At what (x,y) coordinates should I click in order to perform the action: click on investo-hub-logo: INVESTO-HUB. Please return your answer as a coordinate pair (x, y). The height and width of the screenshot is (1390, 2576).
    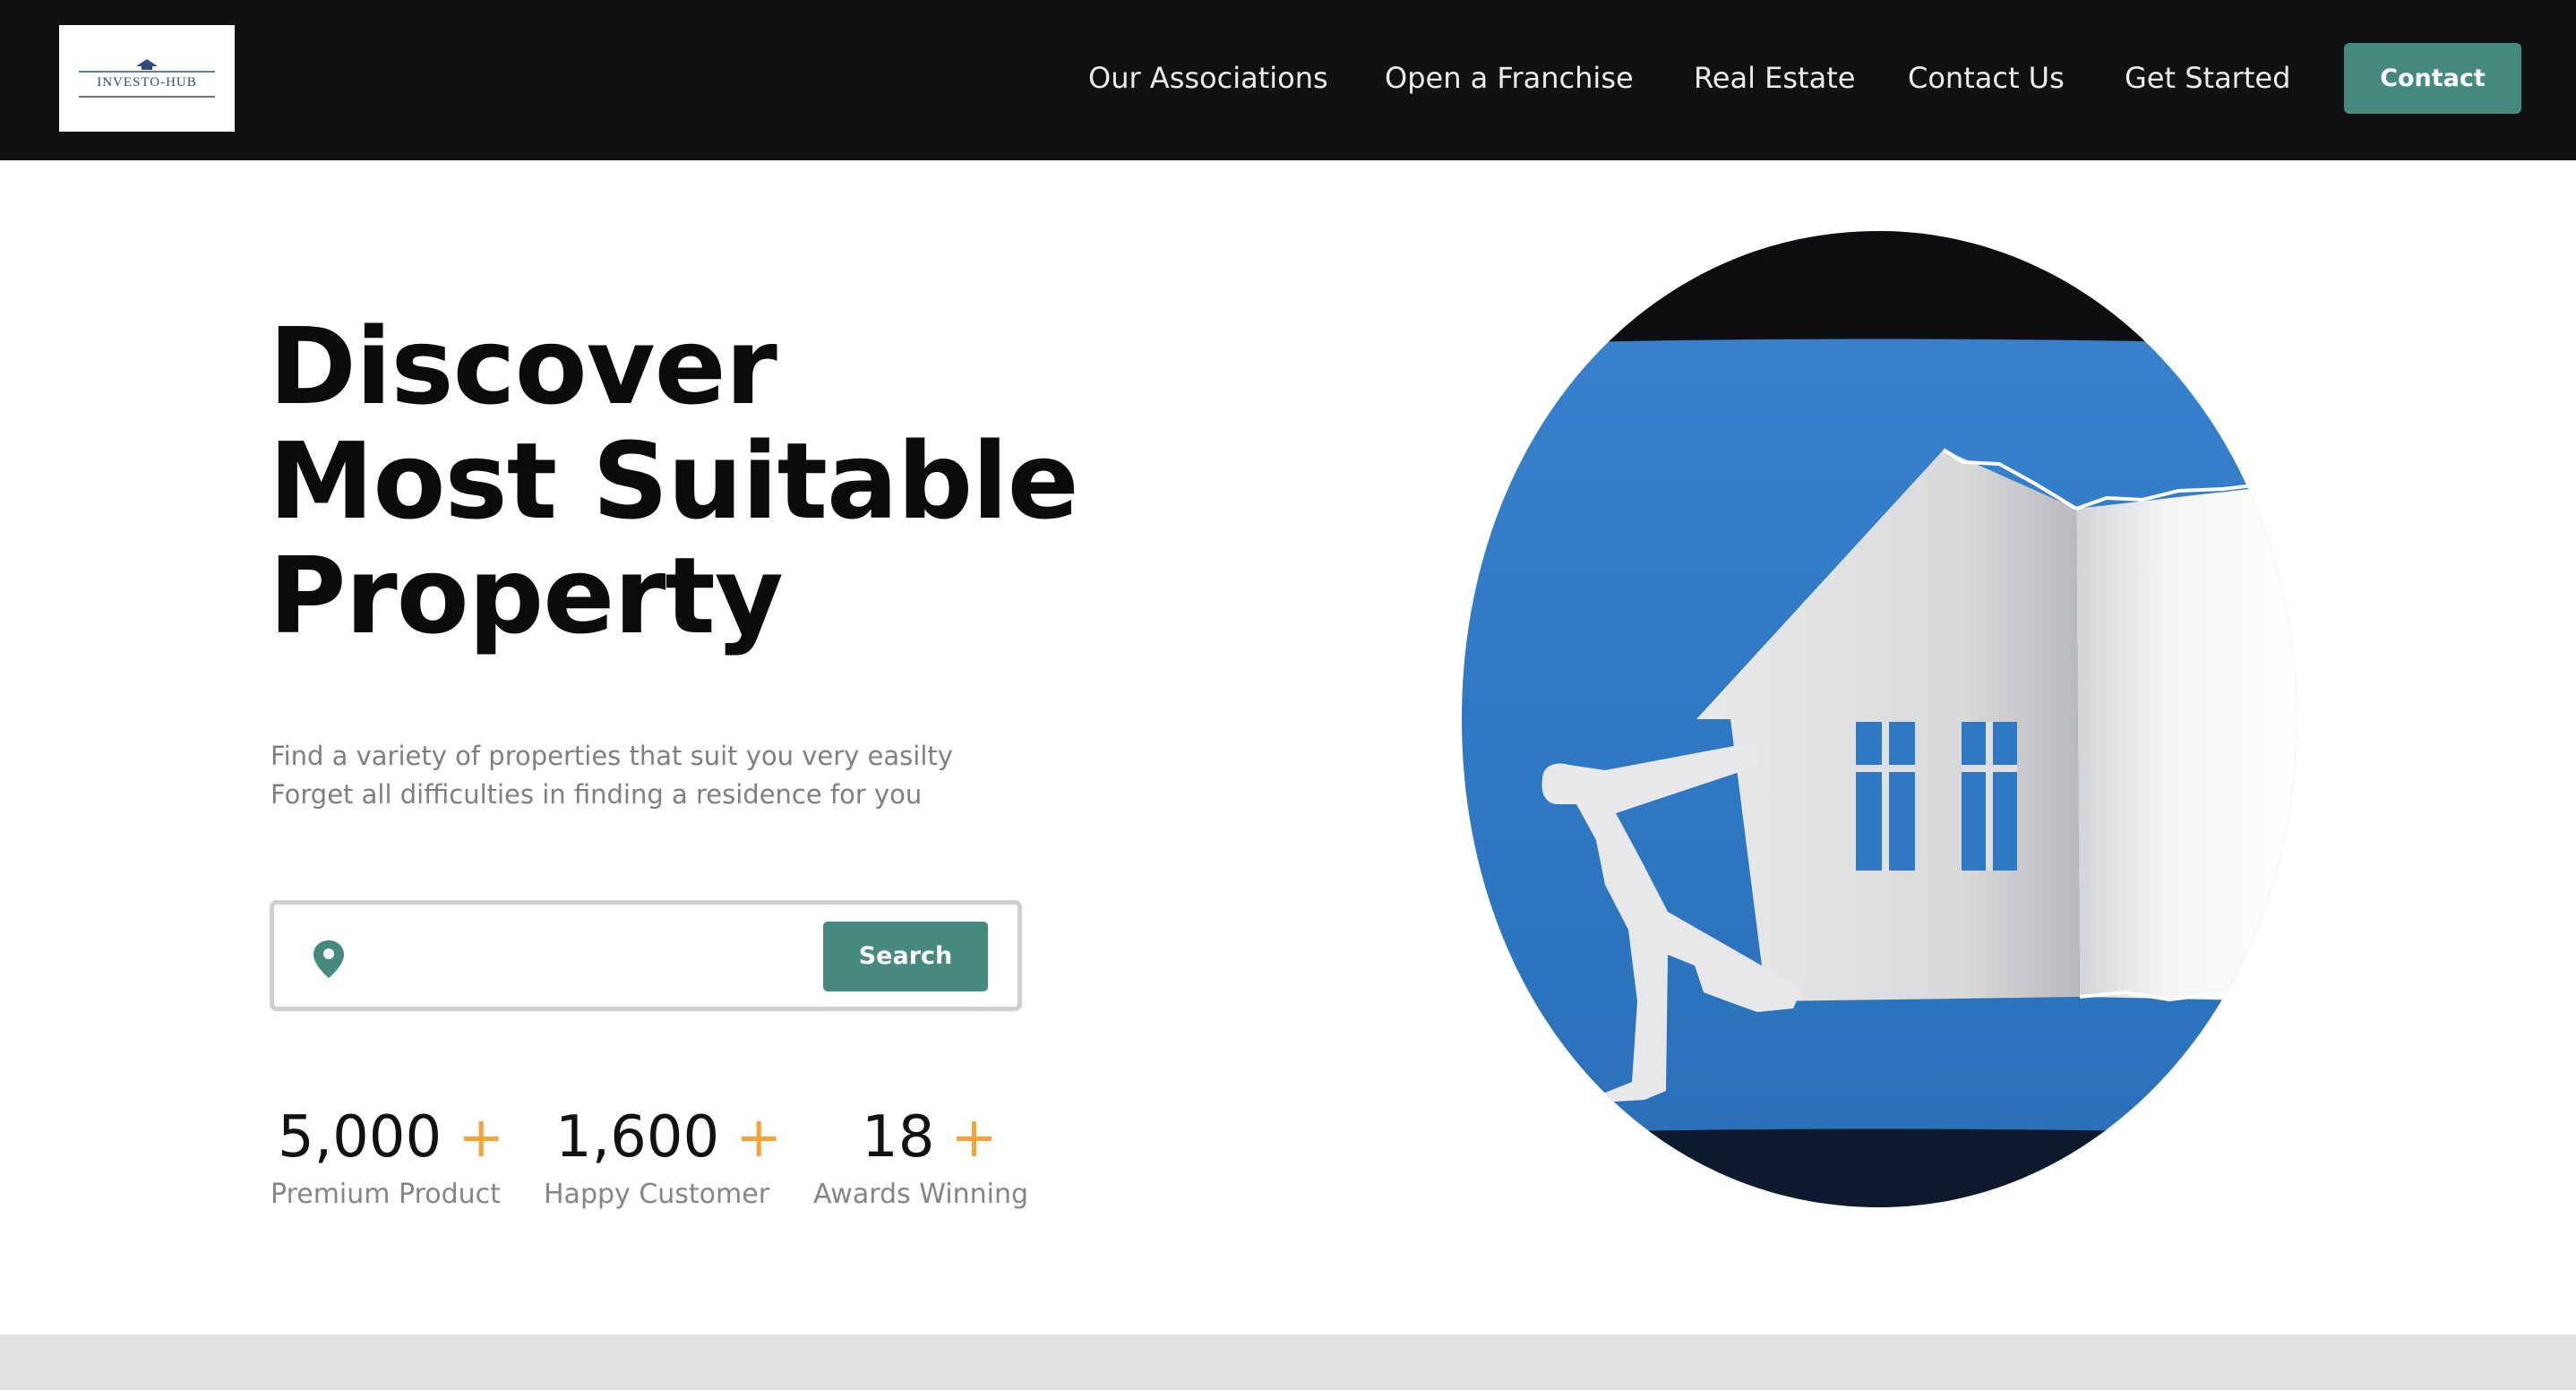
    Looking at the image, I should click on (147, 79).